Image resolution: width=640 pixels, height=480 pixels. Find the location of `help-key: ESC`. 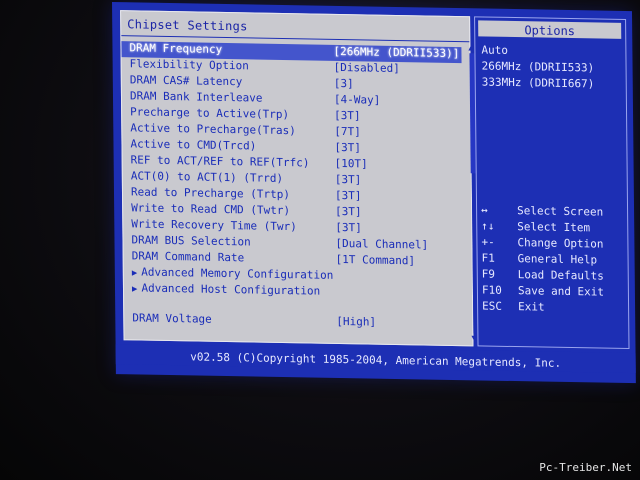

help-key: ESC is located at coordinates (492, 306).